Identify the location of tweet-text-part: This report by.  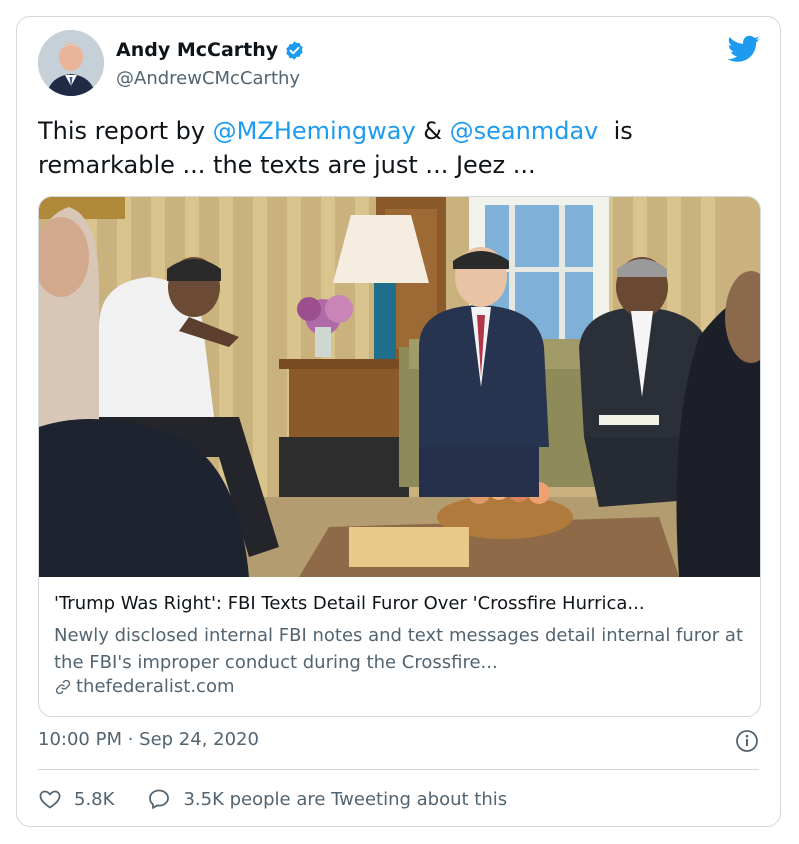
(125, 131).